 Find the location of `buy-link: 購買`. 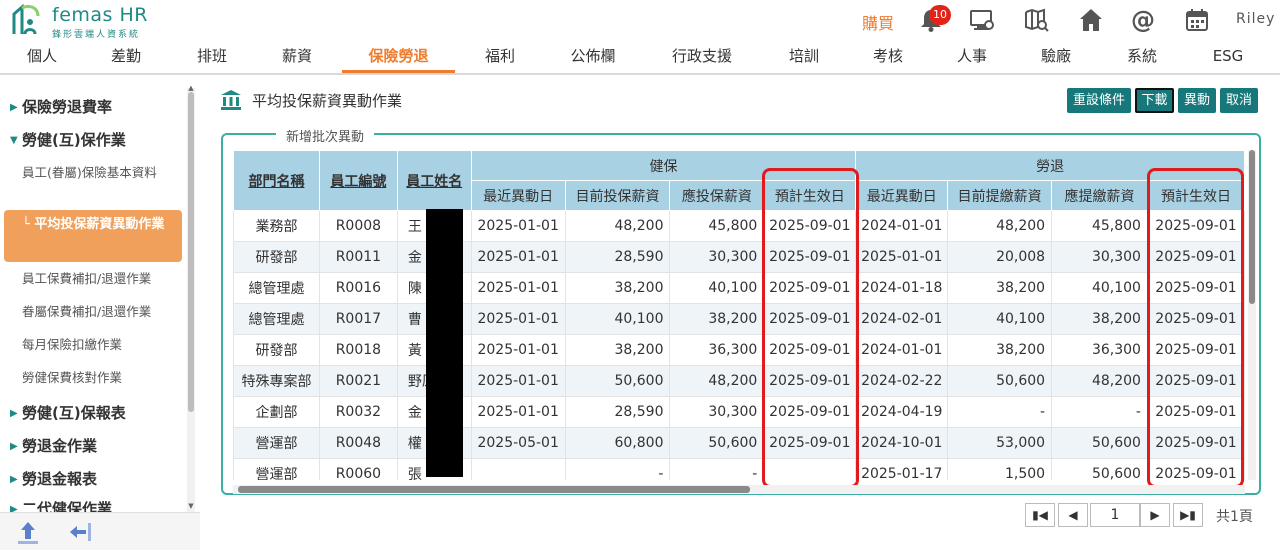

buy-link: 購買 is located at coordinates (878, 22).